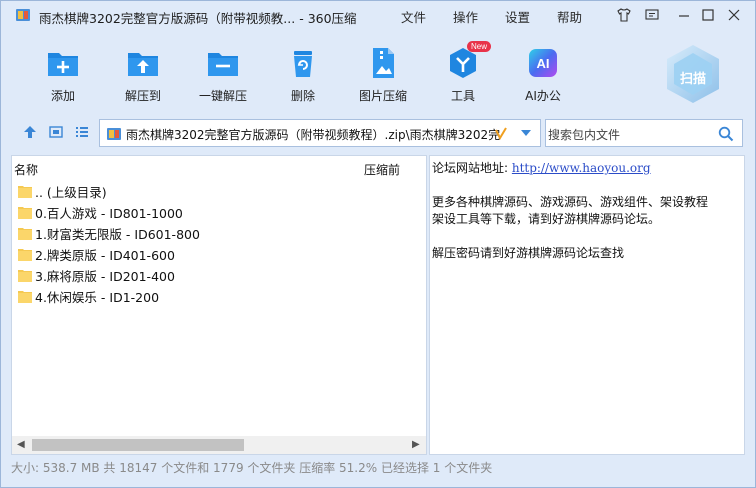 This screenshot has height=488, width=756. What do you see at coordinates (517, 16) in the screenshot?
I see `menu-settings: 设置` at bounding box center [517, 16].